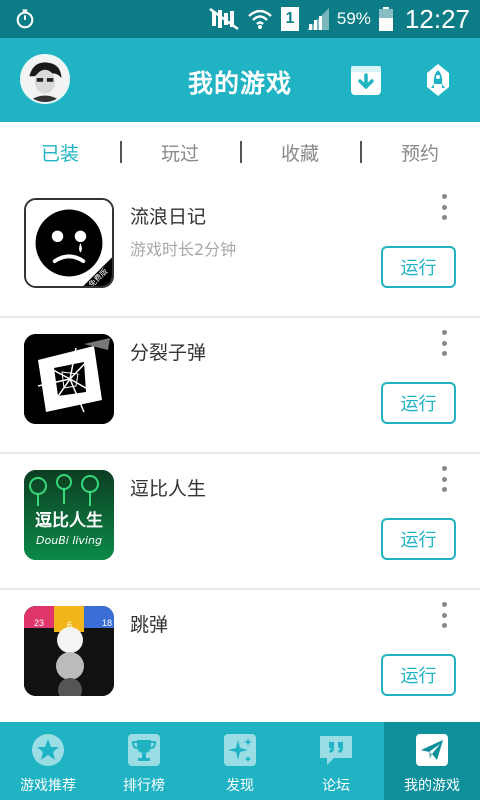  I want to click on nav-label: 发现, so click(240, 786).